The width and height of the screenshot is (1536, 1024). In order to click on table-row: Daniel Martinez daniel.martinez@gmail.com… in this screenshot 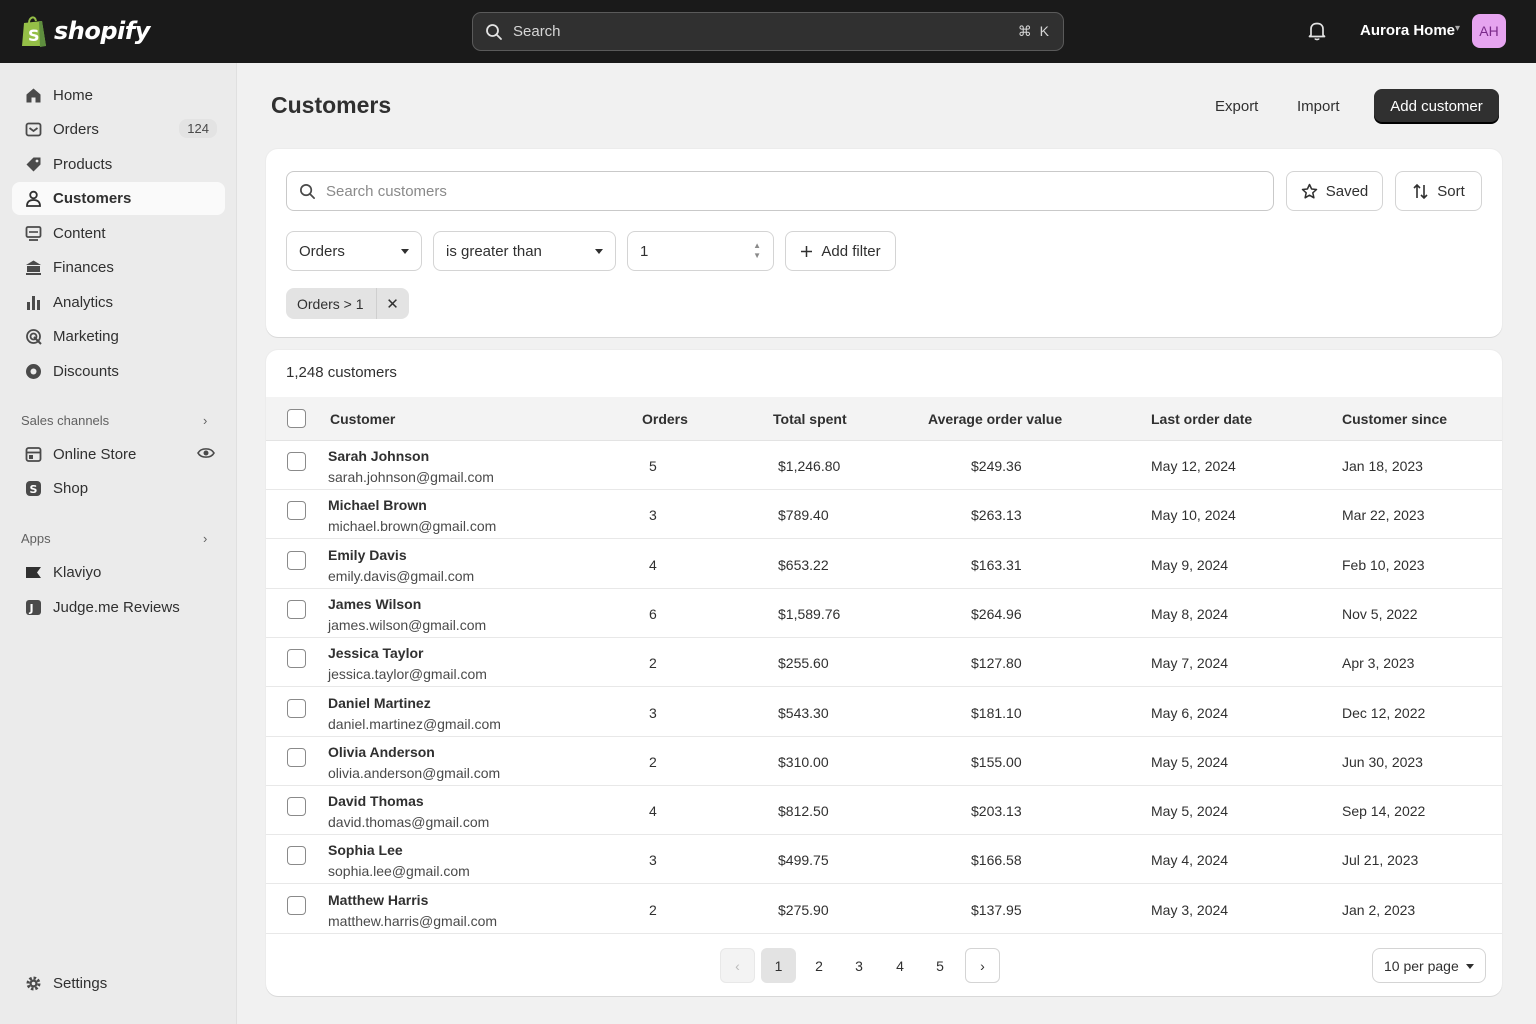, I will do `click(884, 712)`.